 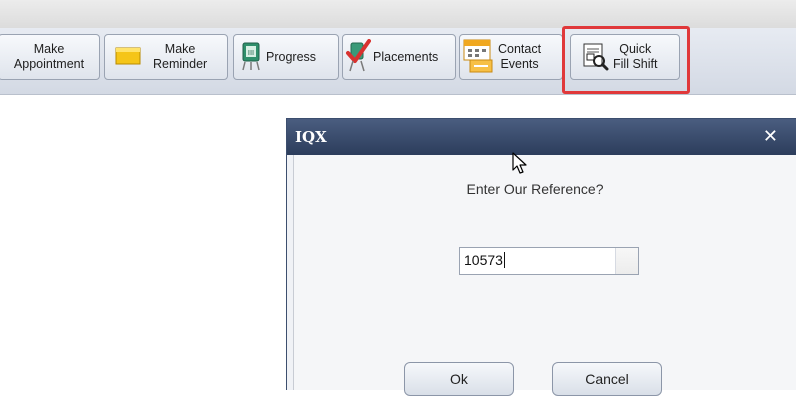 What do you see at coordinates (626, 261) in the screenshot?
I see `input-spinner` at bounding box center [626, 261].